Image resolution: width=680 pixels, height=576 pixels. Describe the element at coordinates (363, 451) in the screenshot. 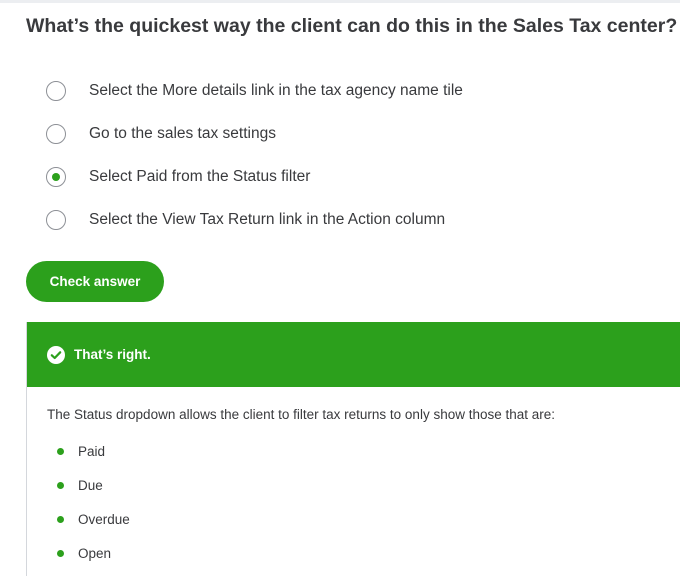

I see `list-item: Paid` at that location.